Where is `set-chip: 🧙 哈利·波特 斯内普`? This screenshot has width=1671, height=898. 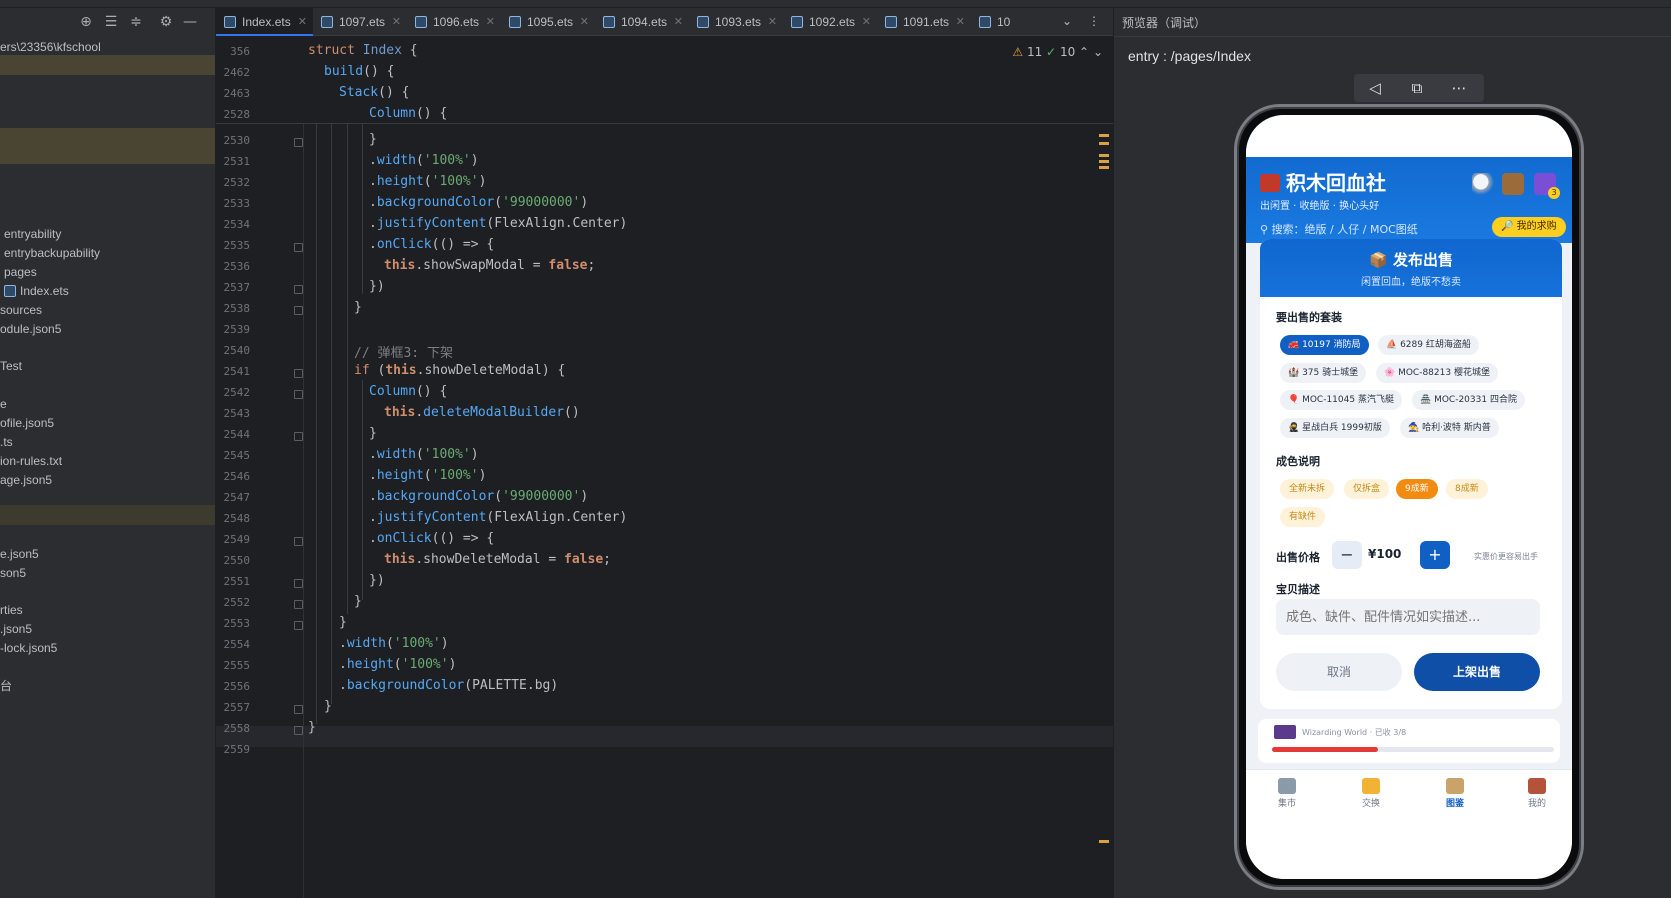 set-chip: 🧙 哈利·波特 斯内普 is located at coordinates (1449, 428).